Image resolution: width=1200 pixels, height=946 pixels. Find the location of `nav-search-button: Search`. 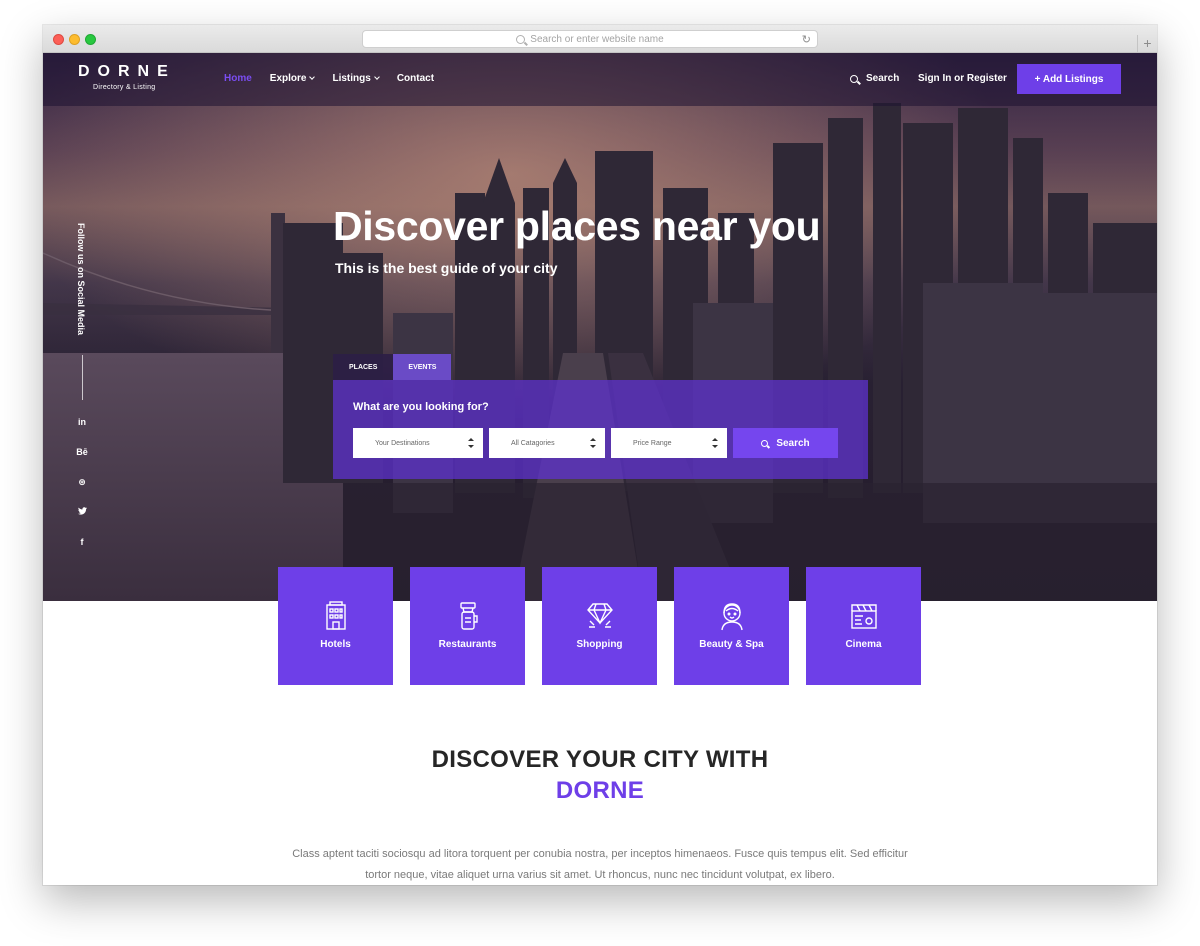

nav-search-button: Search is located at coordinates (874, 78).